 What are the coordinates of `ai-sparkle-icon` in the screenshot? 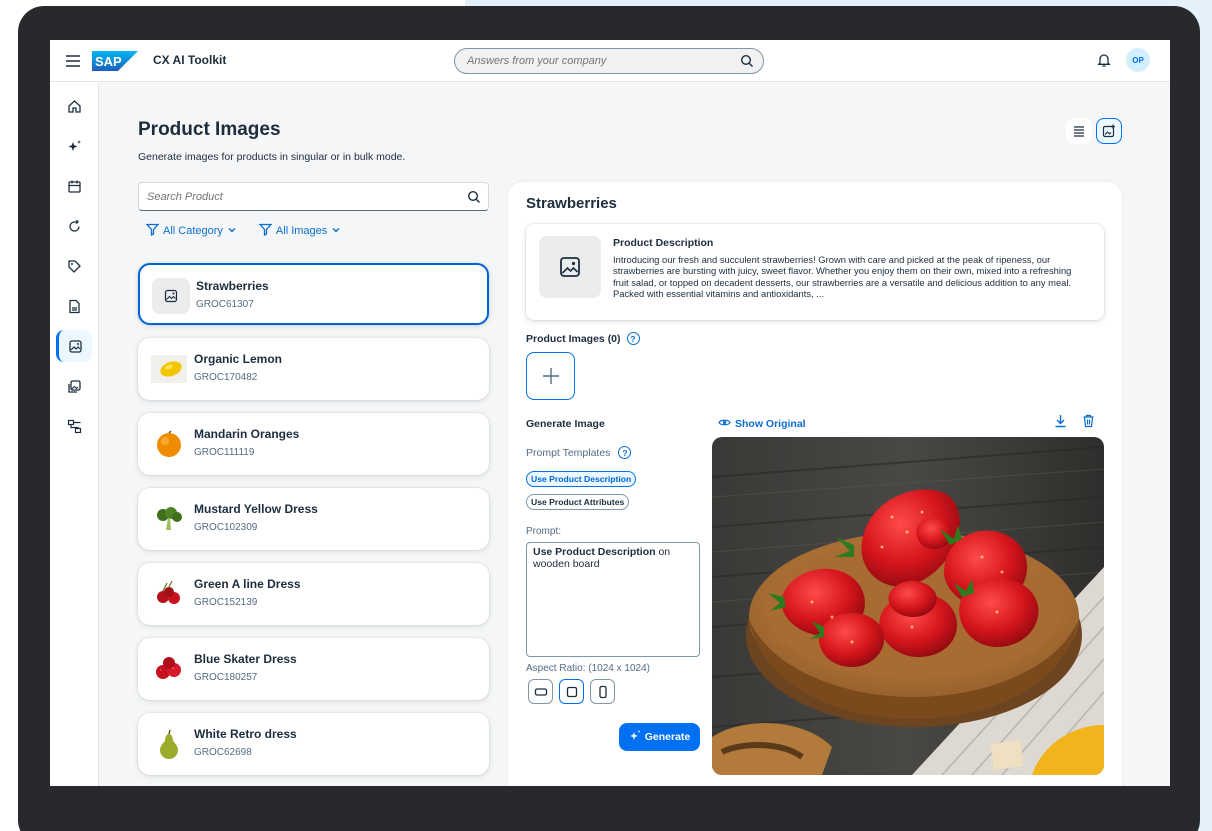 It's located at (635, 737).